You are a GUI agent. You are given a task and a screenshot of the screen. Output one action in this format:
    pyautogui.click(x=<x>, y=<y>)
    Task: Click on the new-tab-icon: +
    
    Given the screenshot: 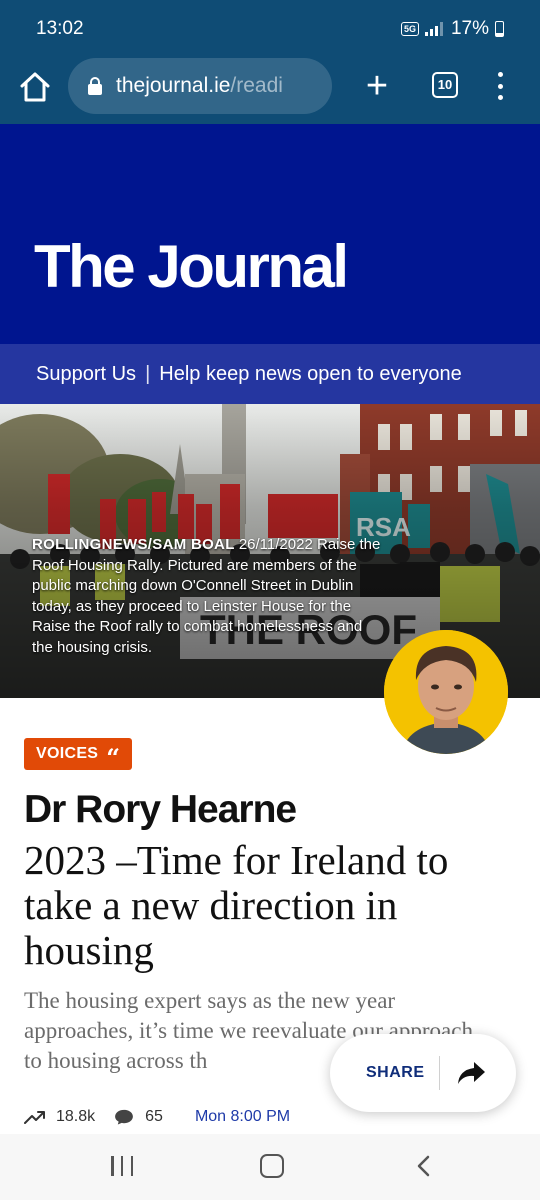 What is the action you would take?
    pyautogui.click(x=377, y=86)
    